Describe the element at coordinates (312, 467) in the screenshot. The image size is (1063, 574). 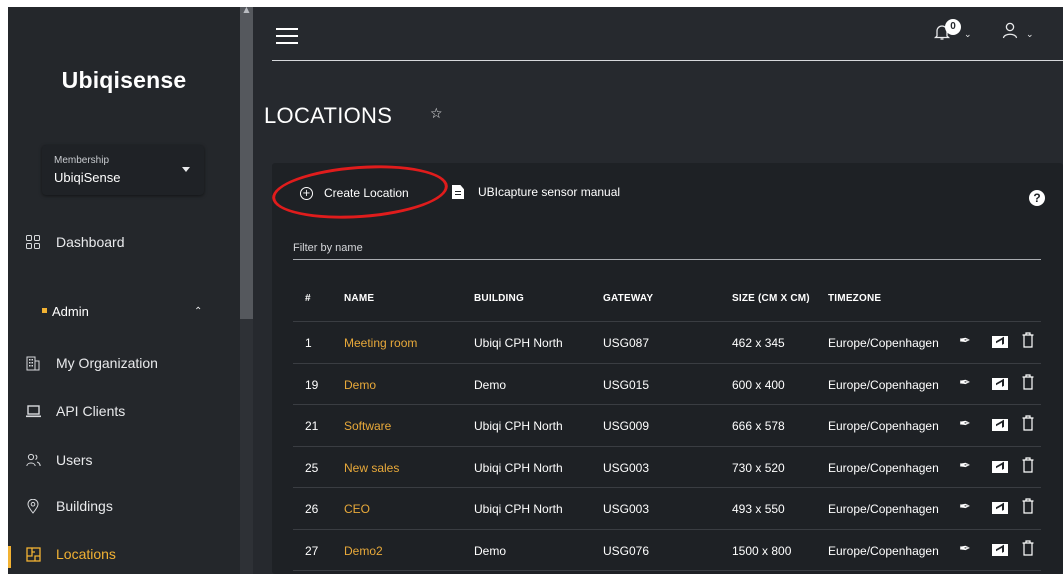
I see `cell-id: 25` at that location.